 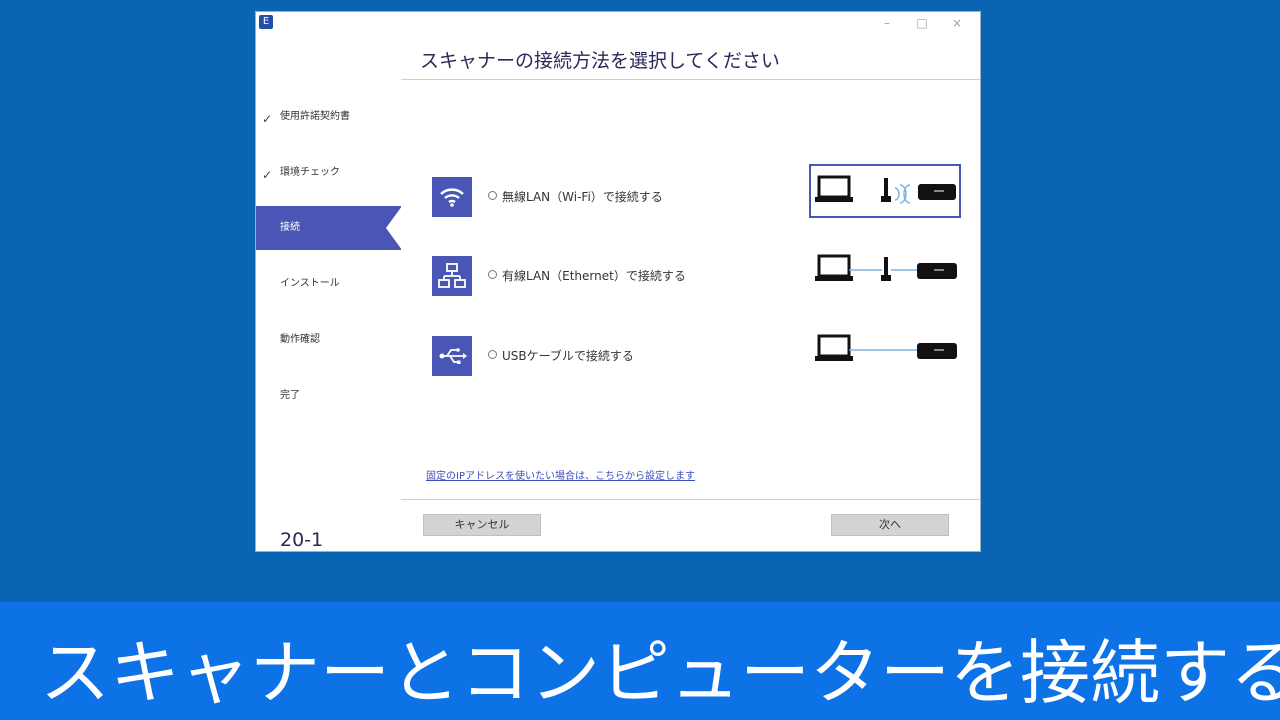 I want to click on wifi-radio, so click(x=492, y=195).